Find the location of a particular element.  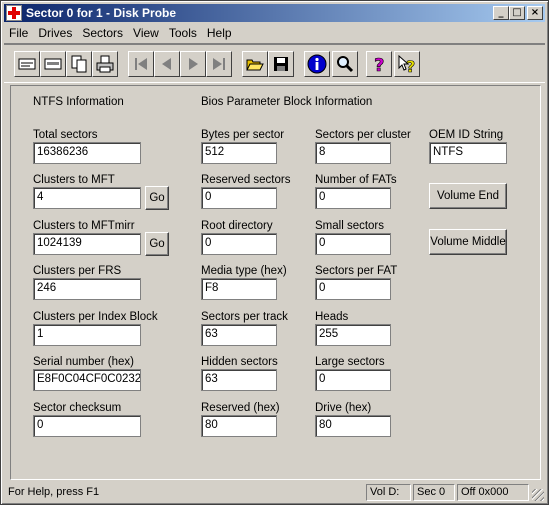

next-sector-icon is located at coordinates (193, 64).